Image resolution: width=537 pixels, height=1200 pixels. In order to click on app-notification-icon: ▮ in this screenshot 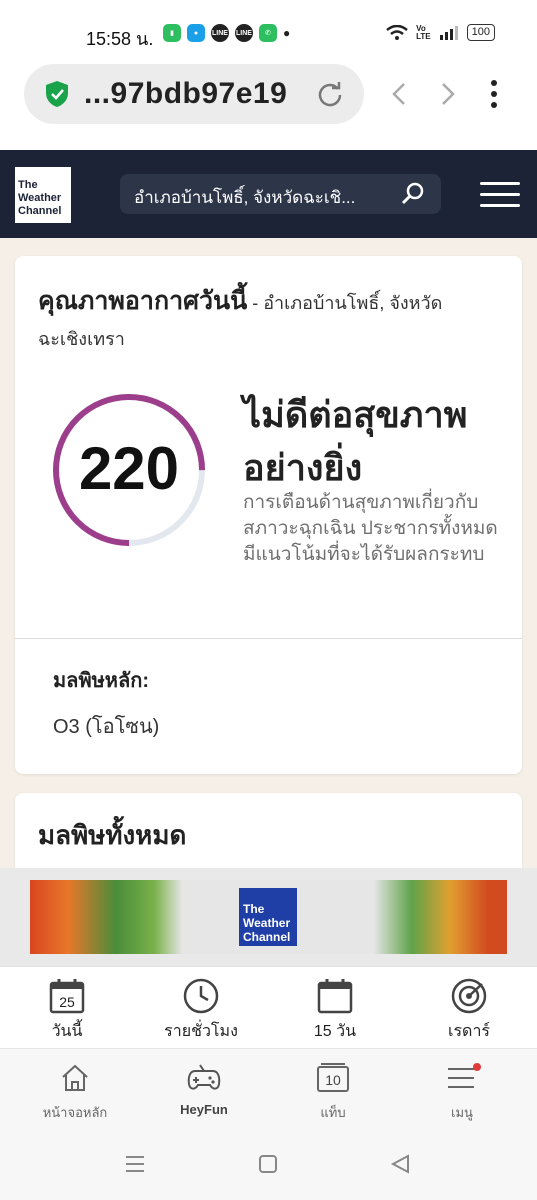, I will do `click(172, 33)`.